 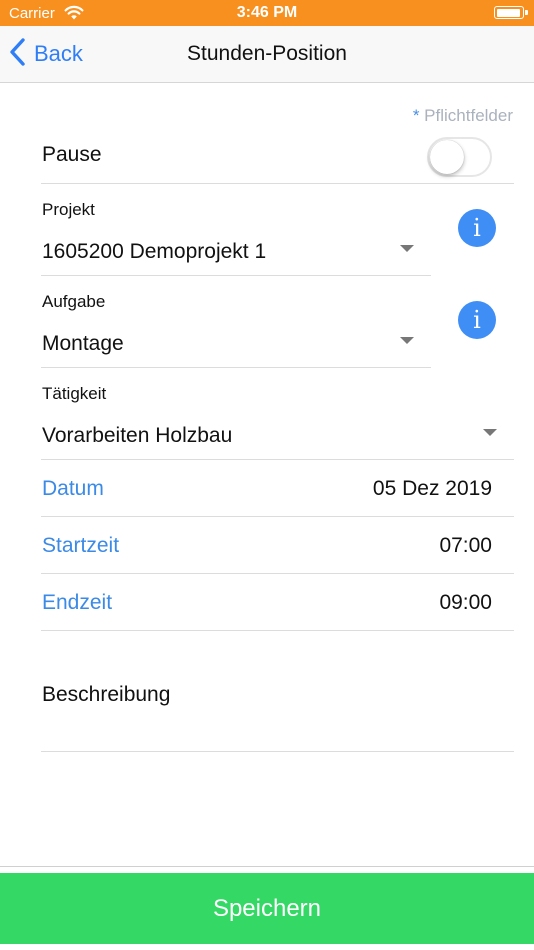 I want to click on status-time: 3:46 PM, so click(x=267, y=12).